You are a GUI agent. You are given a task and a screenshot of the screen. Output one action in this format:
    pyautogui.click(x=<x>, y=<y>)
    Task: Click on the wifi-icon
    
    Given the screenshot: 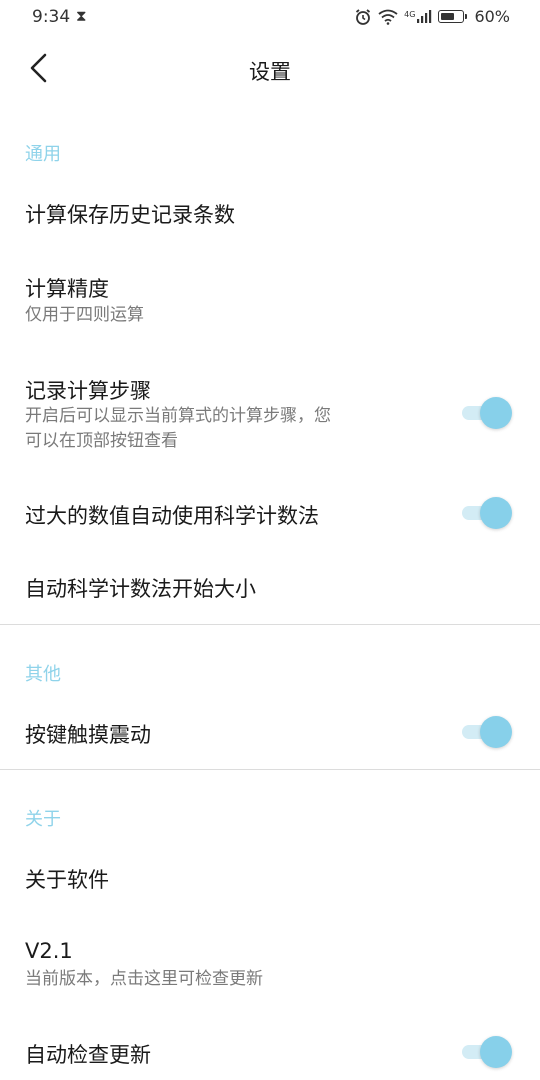 What is the action you would take?
    pyautogui.click(x=388, y=17)
    